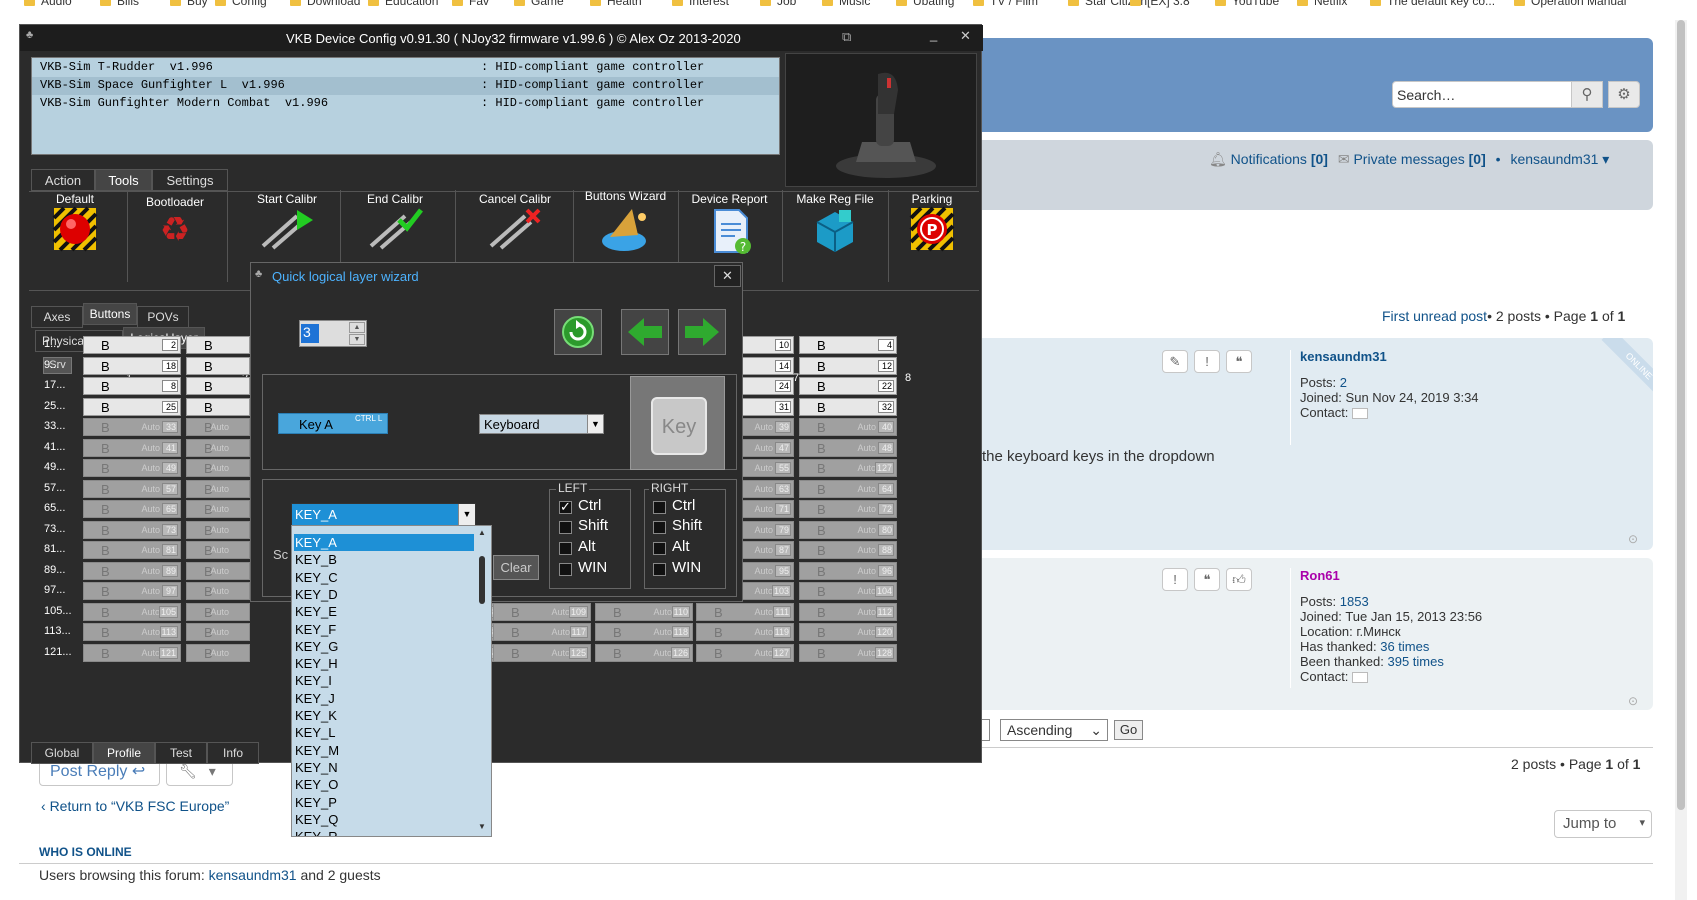 Image resolution: width=1697 pixels, height=900 pixels. I want to click on post1-posts: 2, so click(1343, 382).